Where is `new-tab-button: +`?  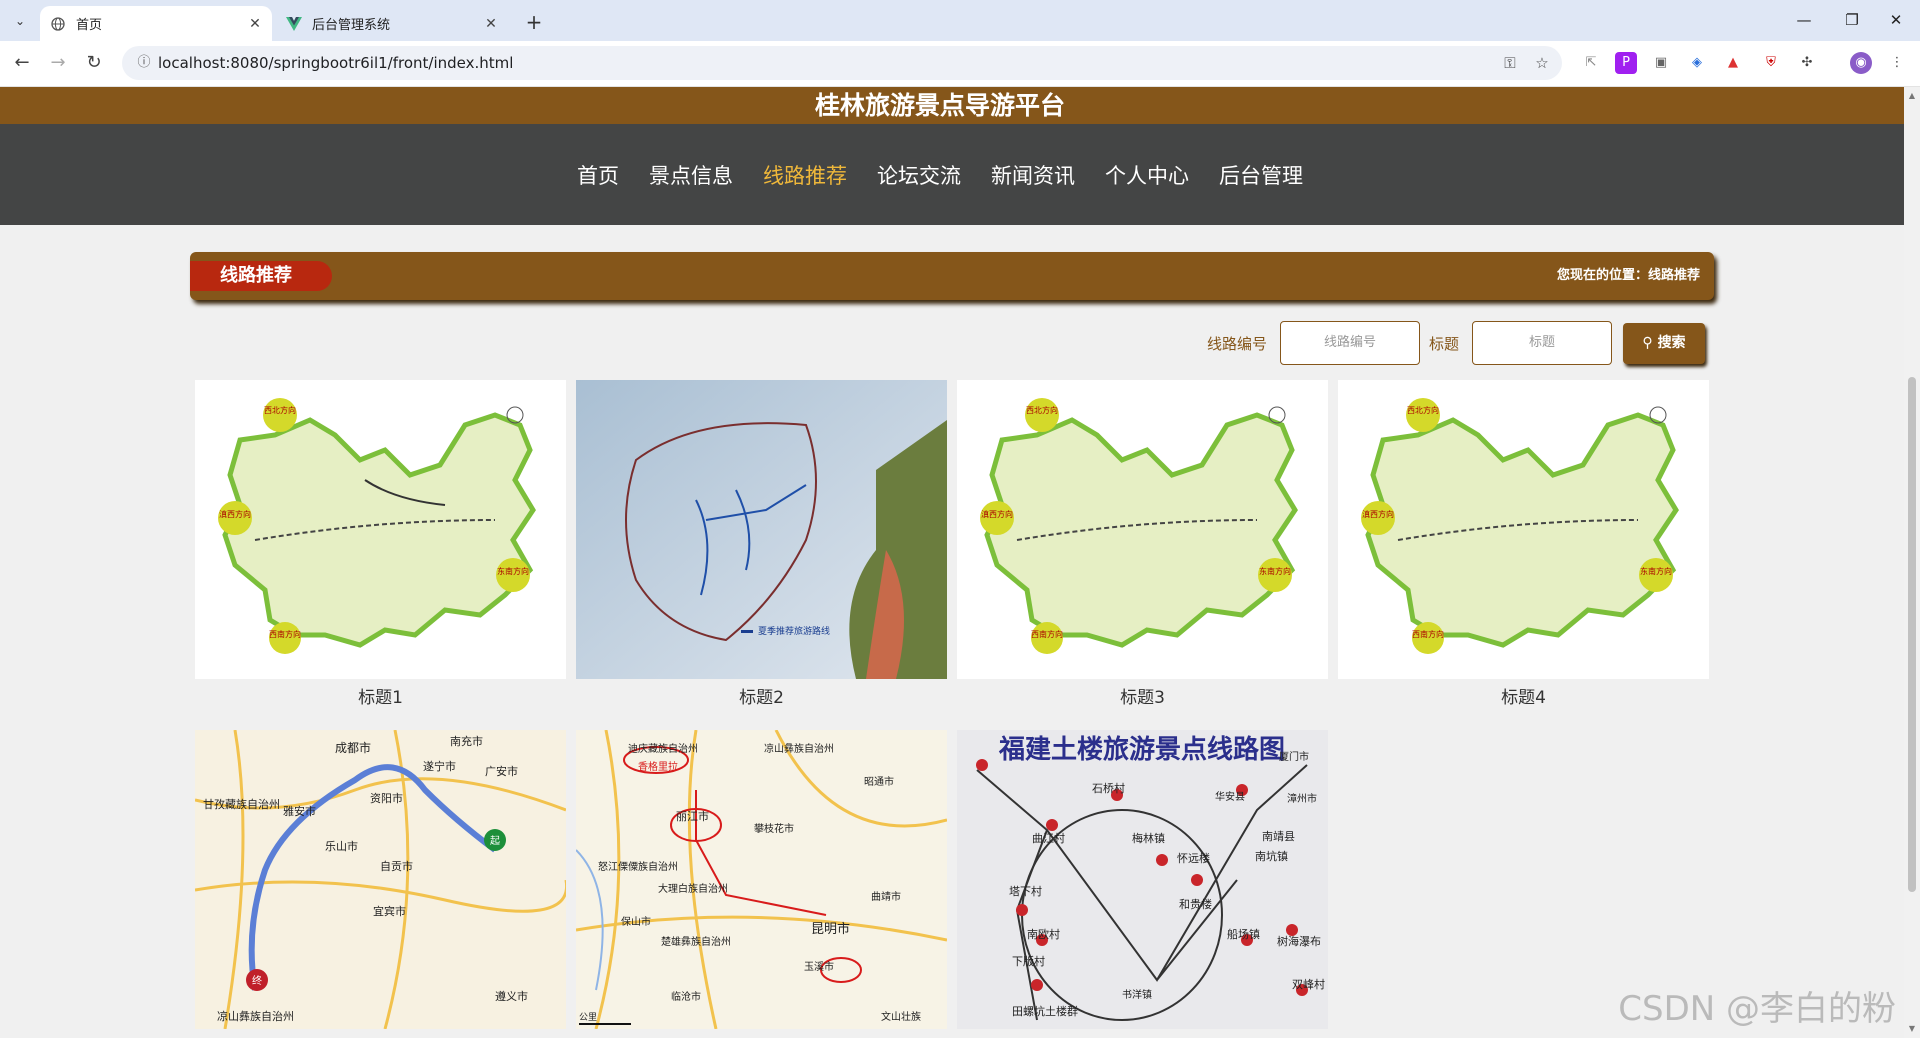
new-tab-button: + is located at coordinates (534, 22).